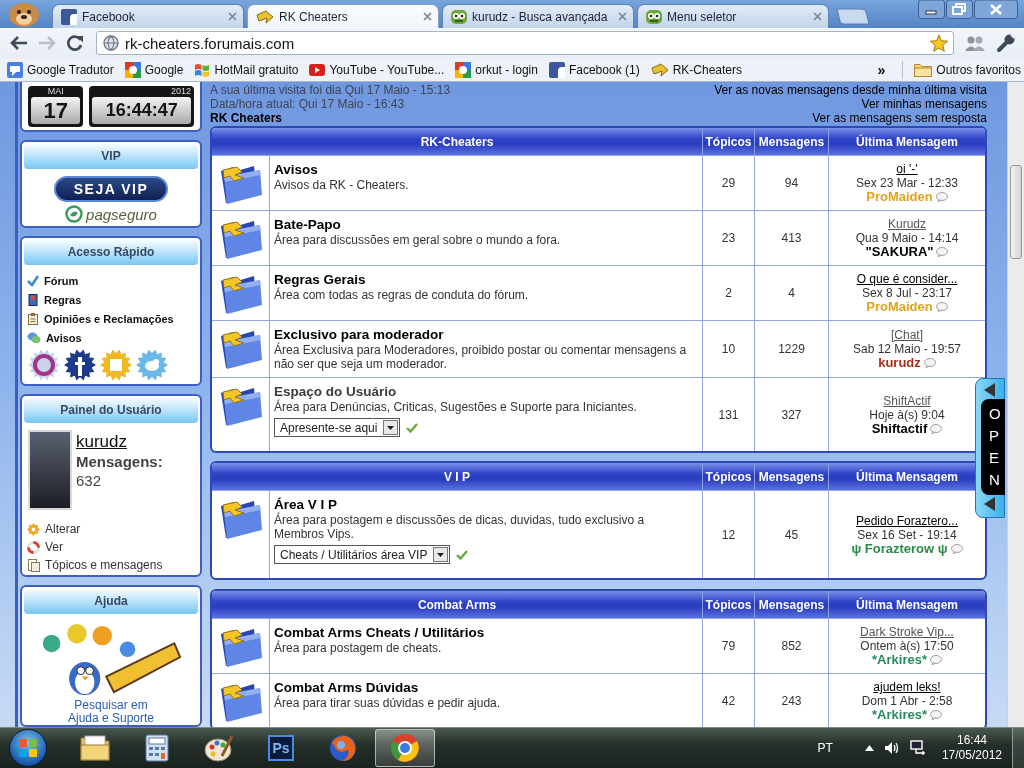  Describe the element at coordinates (80, 365) in the screenshot. I see `cross-splash-icon` at that location.